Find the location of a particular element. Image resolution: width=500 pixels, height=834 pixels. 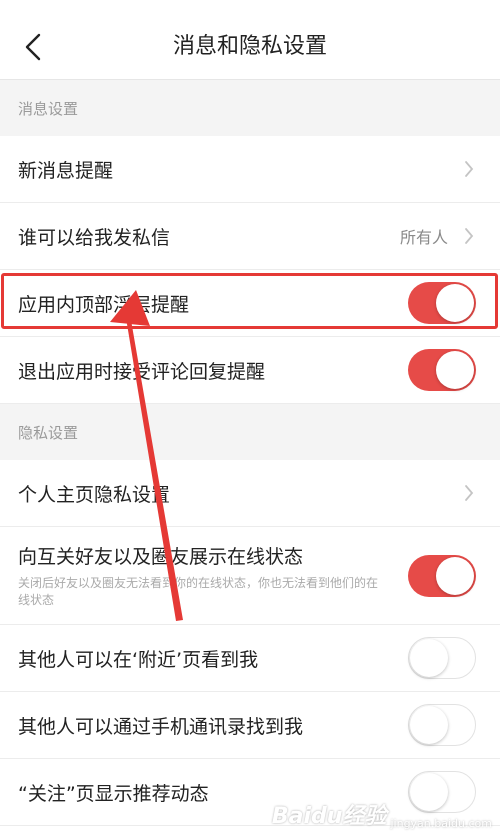

new-message-row: 新消息提醒 is located at coordinates (250, 169).